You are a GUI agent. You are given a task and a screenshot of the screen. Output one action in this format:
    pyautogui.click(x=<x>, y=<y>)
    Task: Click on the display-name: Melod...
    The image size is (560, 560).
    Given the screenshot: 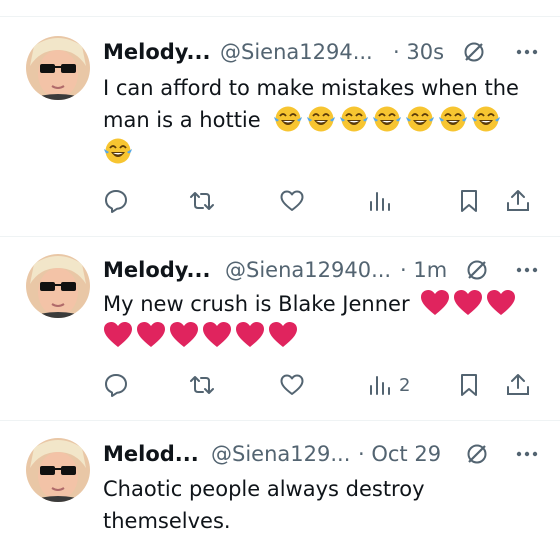 What is the action you would take?
    pyautogui.click(x=151, y=454)
    